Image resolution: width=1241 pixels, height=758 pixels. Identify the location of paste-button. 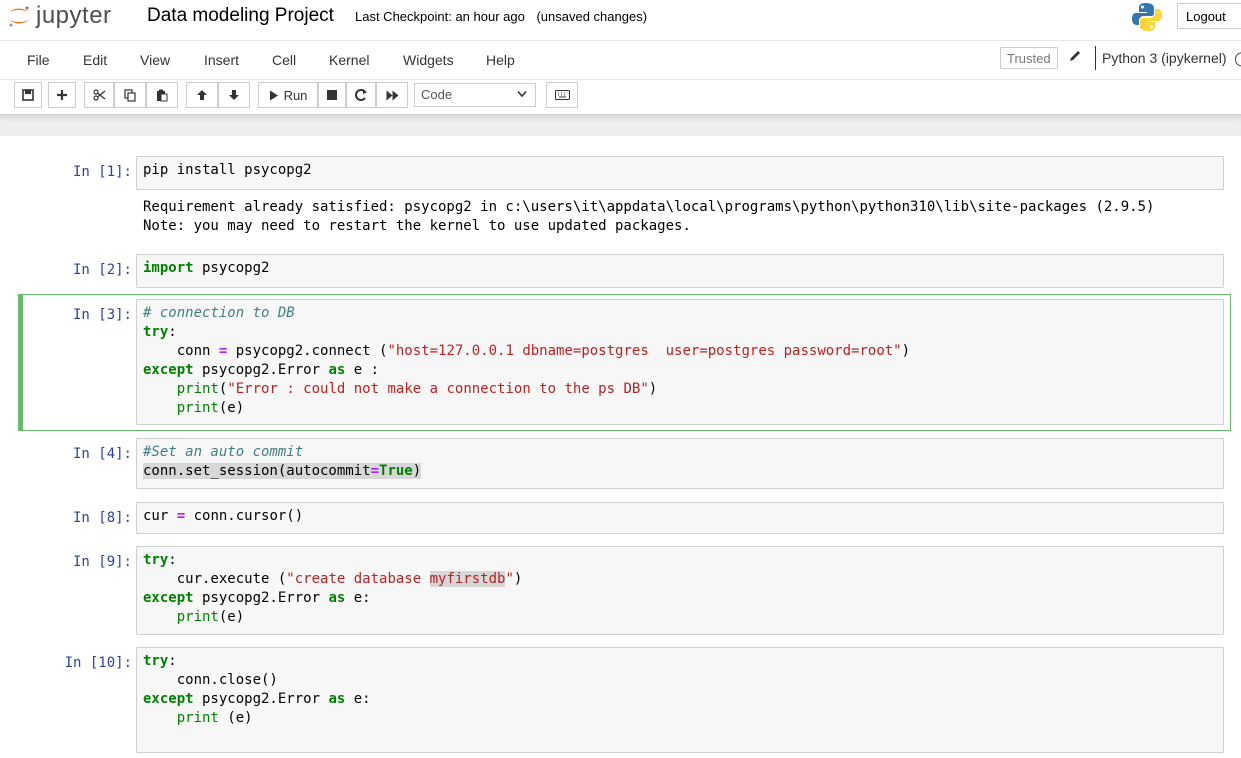
(162, 95).